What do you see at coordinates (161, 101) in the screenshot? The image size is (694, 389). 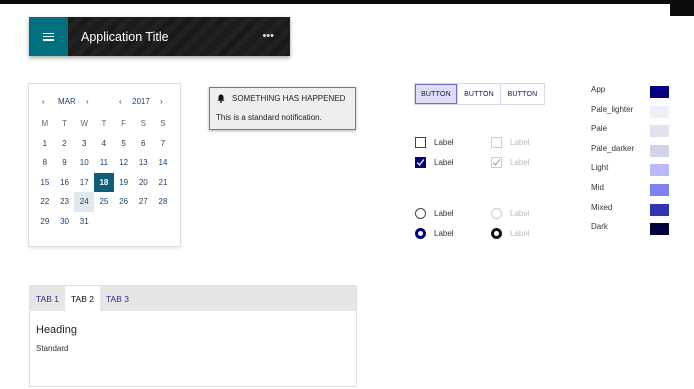 I see `next-year-button: ›` at bounding box center [161, 101].